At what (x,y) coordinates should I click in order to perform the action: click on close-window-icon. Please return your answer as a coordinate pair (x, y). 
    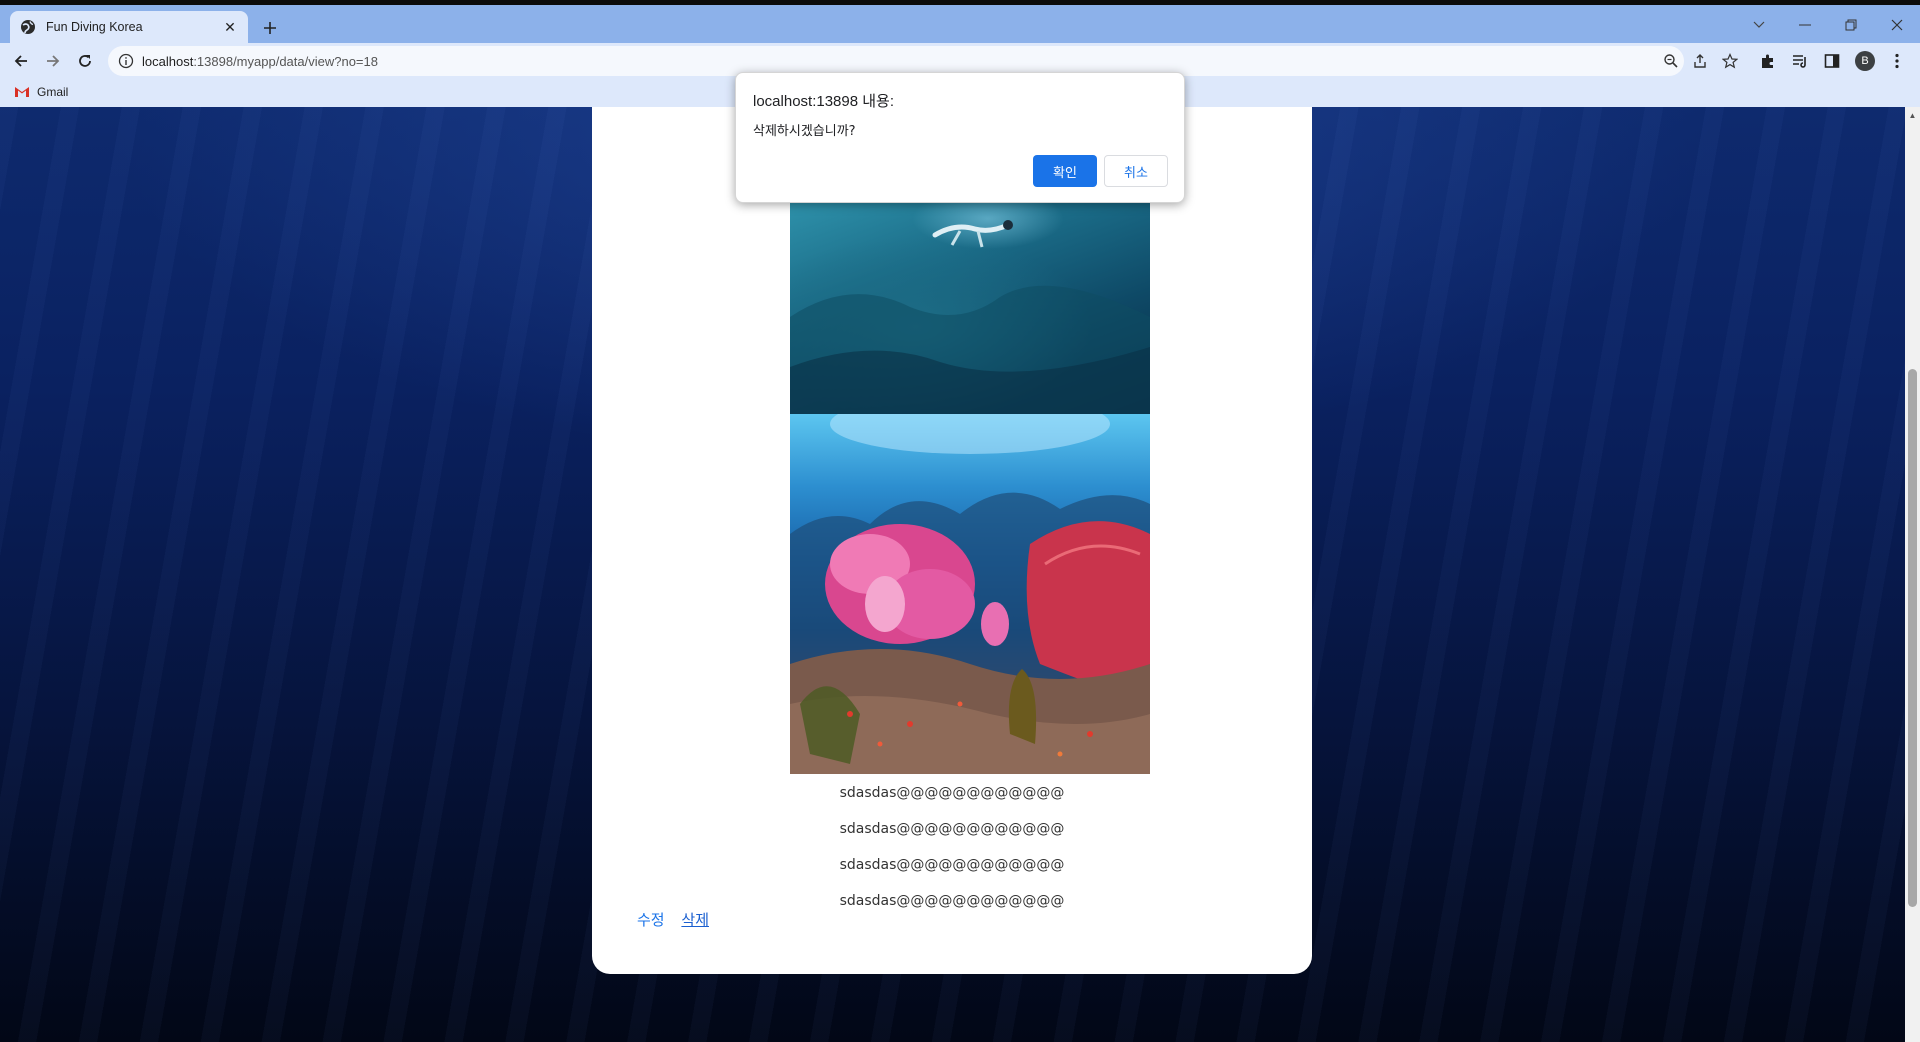
    Looking at the image, I should click on (1897, 25).